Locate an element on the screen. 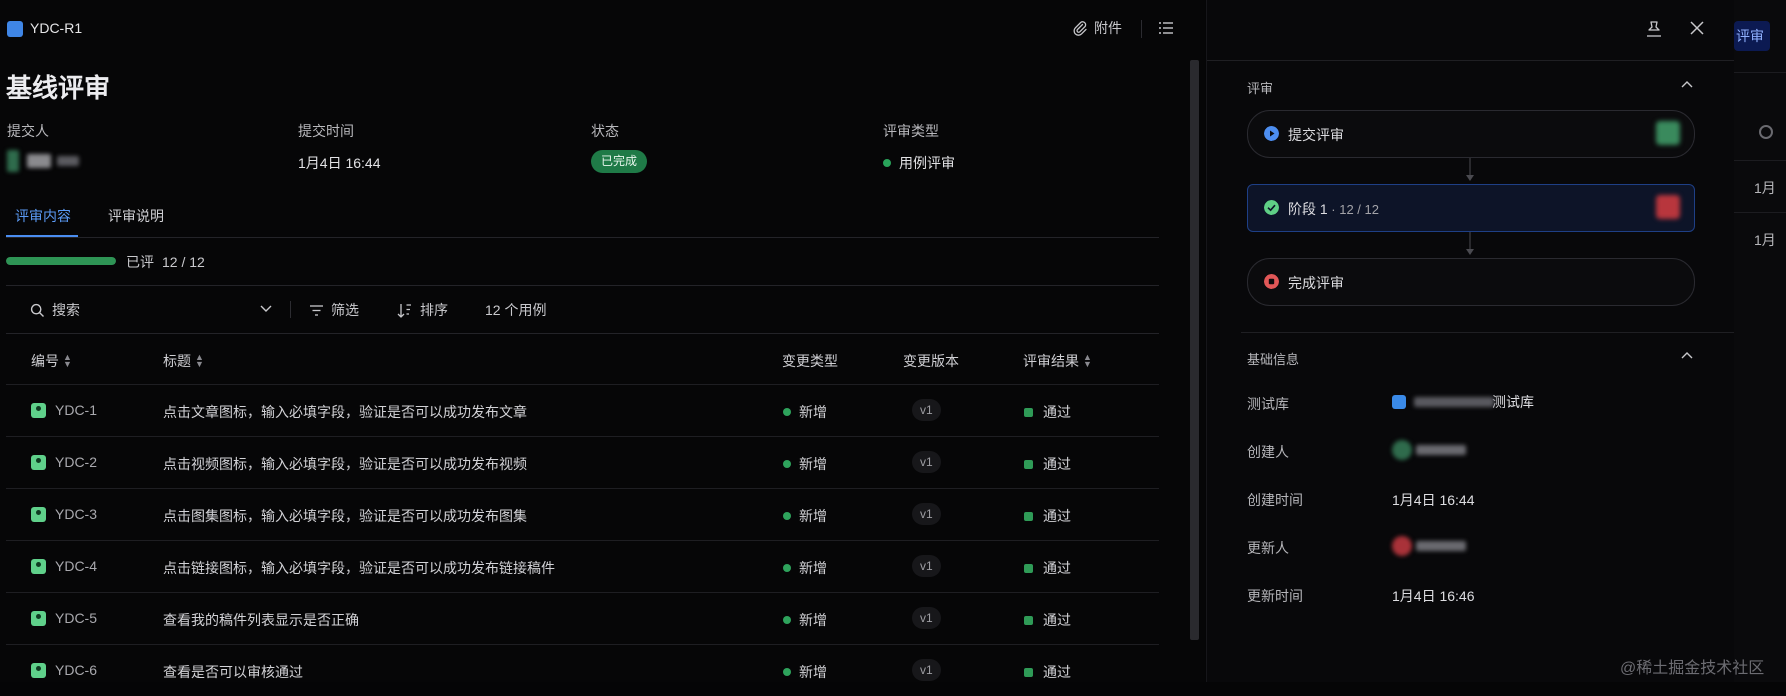 The image size is (1786, 696). header-result-label: 评审结果 is located at coordinates (1051, 361).